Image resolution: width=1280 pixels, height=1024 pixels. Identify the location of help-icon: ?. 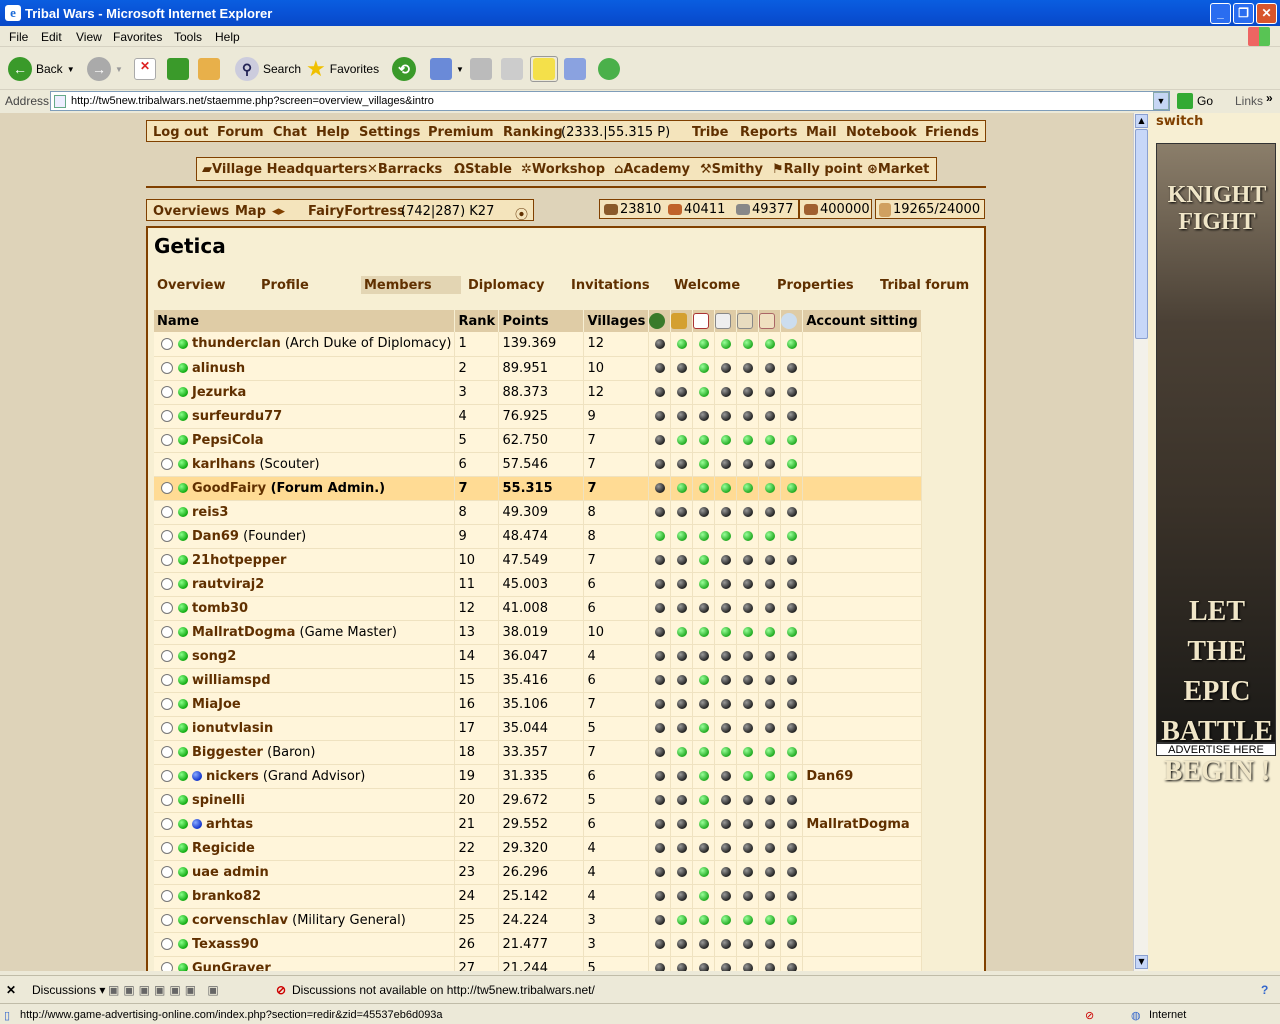
(1264, 990).